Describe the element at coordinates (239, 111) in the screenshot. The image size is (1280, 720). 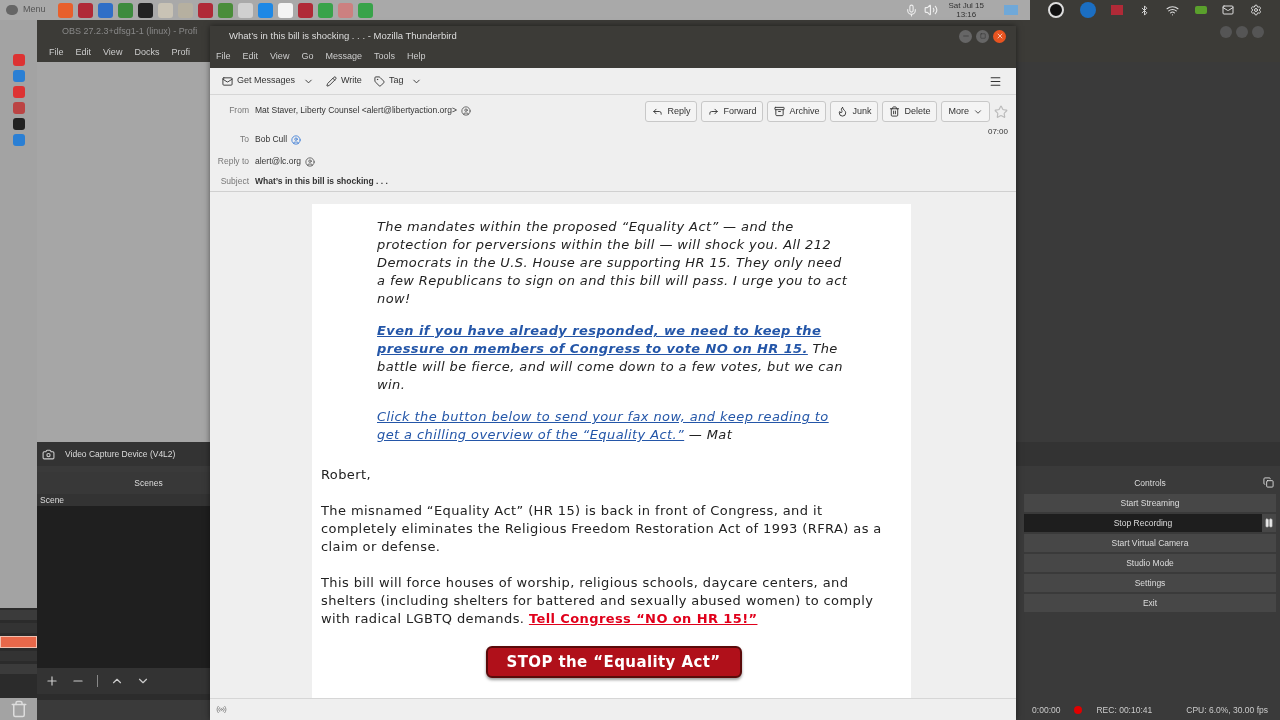
I see `field-label: From` at that location.